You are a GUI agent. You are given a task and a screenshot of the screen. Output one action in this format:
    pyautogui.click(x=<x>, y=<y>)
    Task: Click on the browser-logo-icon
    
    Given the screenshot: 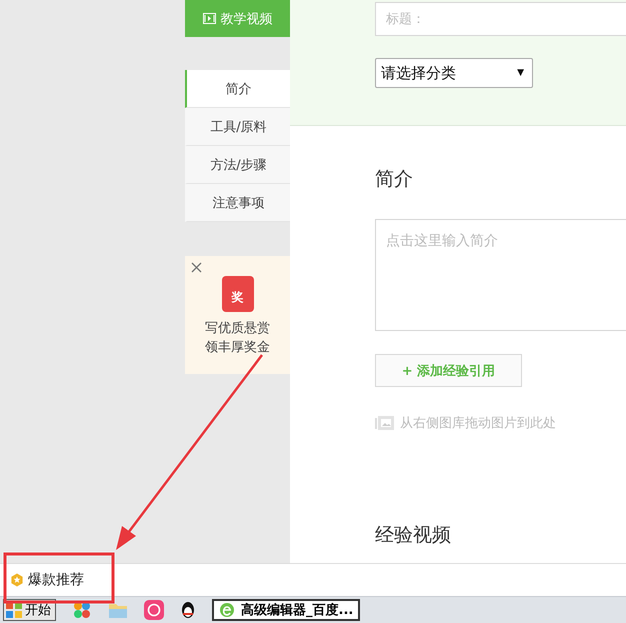 What is the action you would take?
    pyautogui.click(x=227, y=610)
    